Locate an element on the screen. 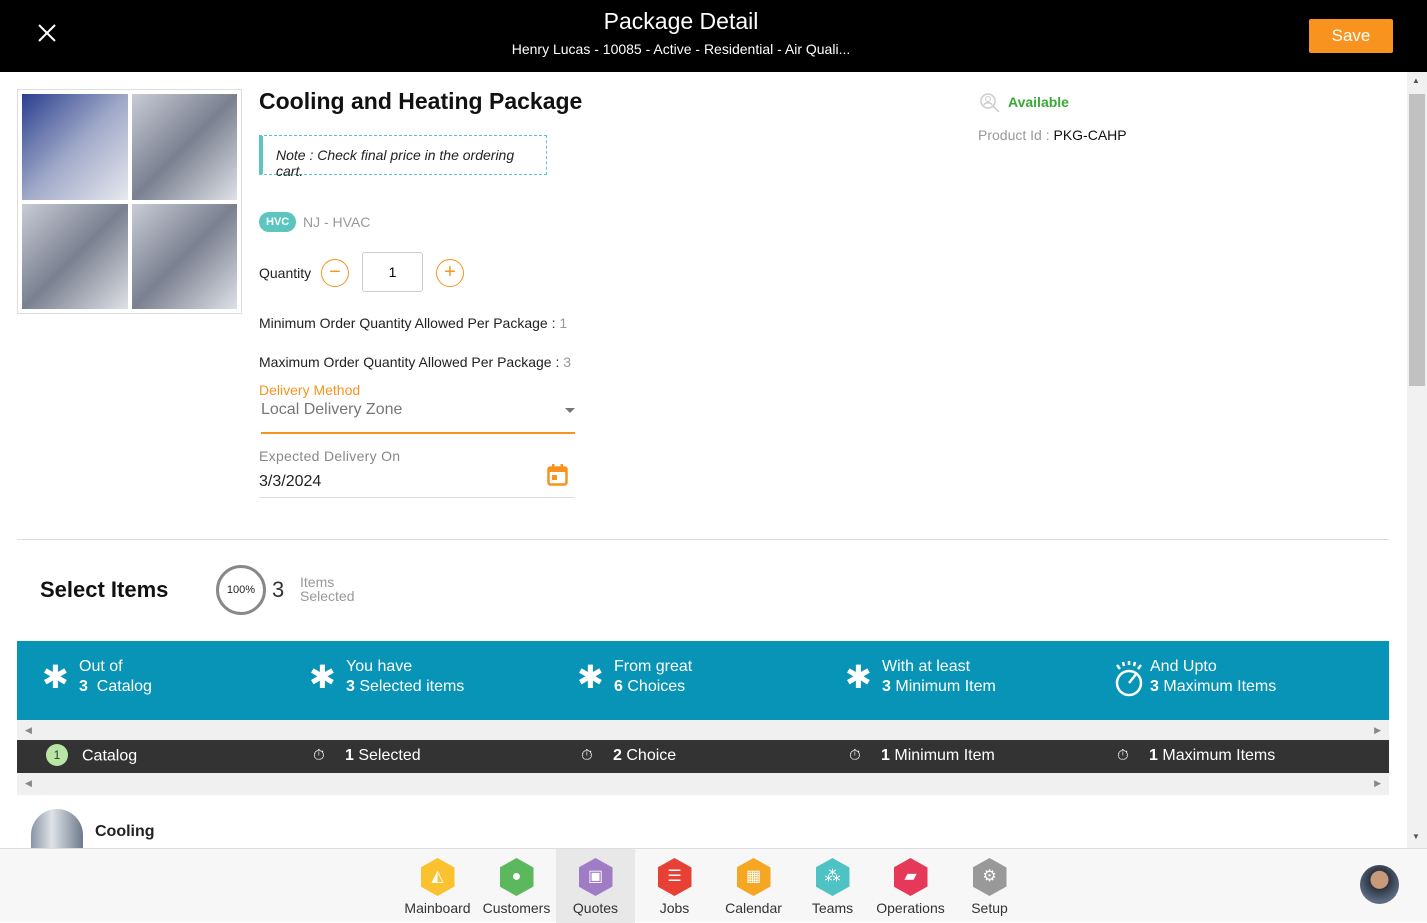 The height and width of the screenshot is (923, 1427). catalog-minimum-cell: ⏱ 1 Minimum Item is located at coordinates (922, 756).